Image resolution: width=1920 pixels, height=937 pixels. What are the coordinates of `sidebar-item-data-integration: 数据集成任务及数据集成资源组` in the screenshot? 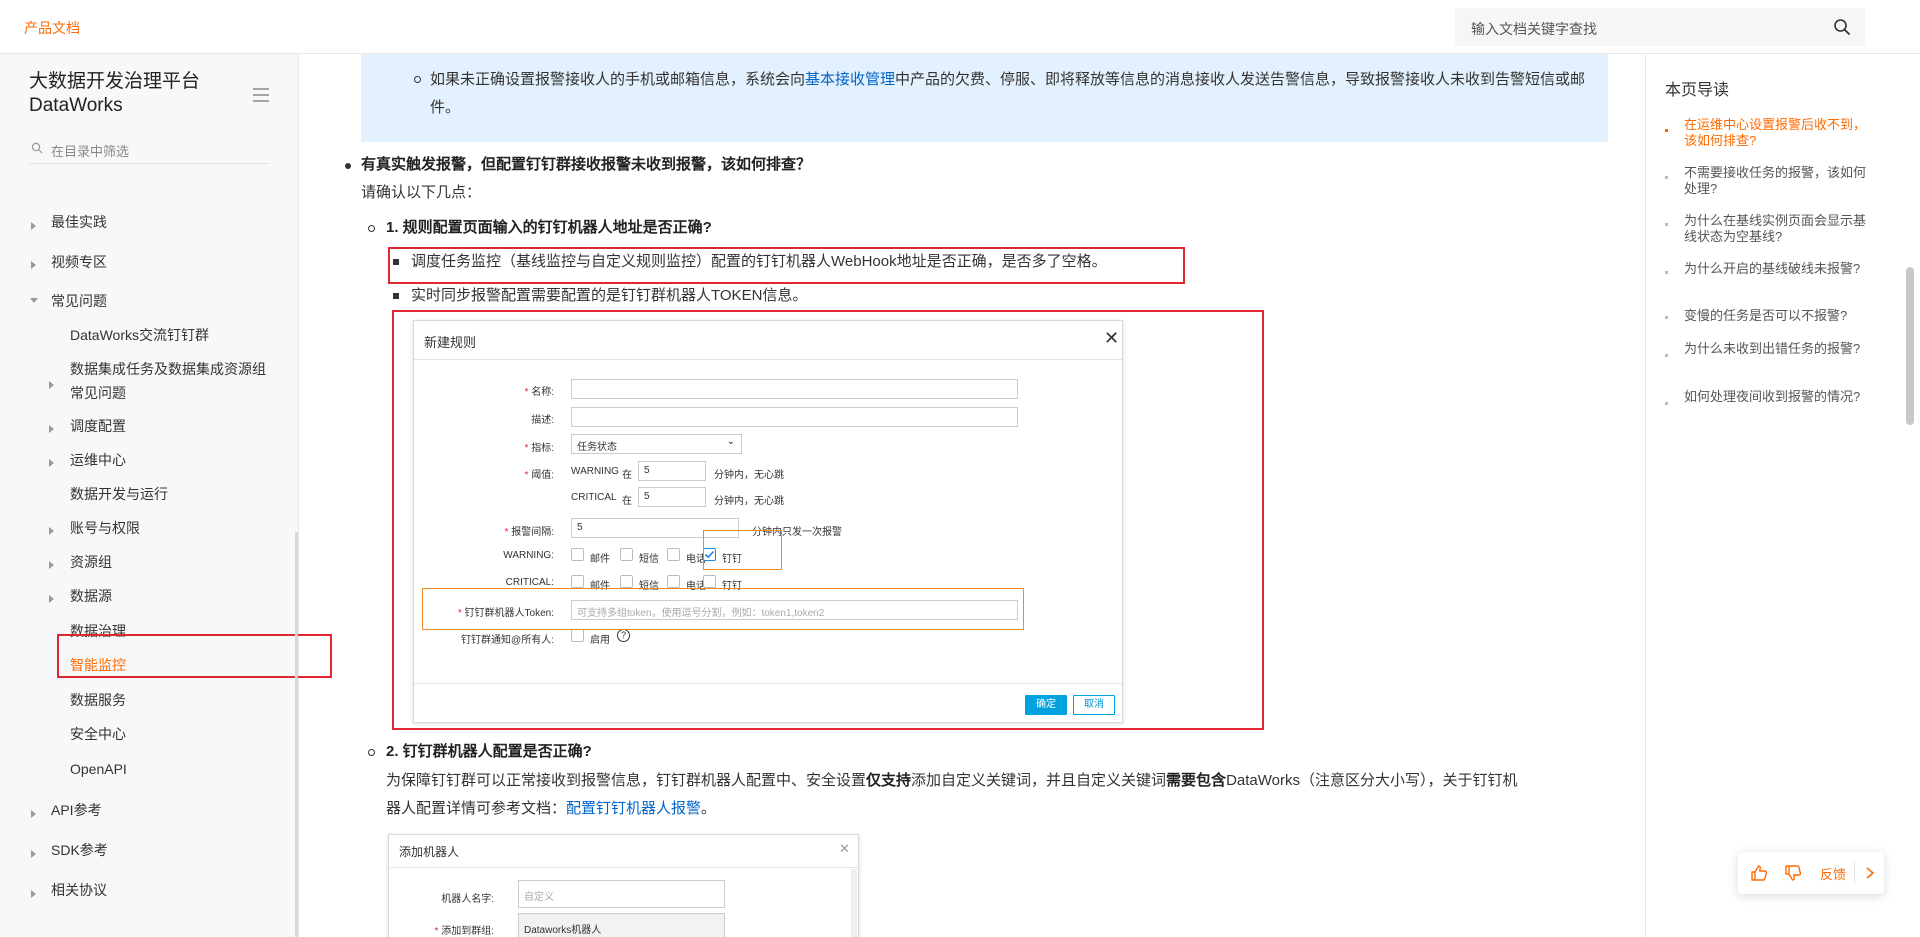 It's located at (168, 369).